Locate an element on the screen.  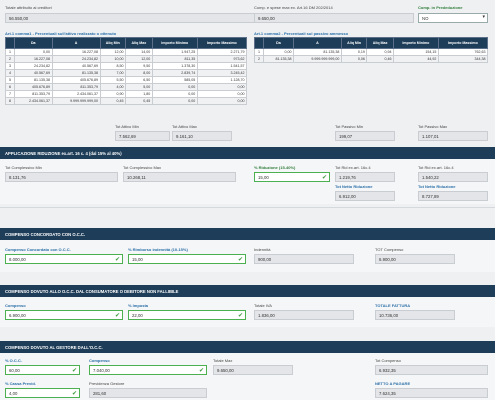
table-cell: 154,15 is located at coordinates (415, 52).